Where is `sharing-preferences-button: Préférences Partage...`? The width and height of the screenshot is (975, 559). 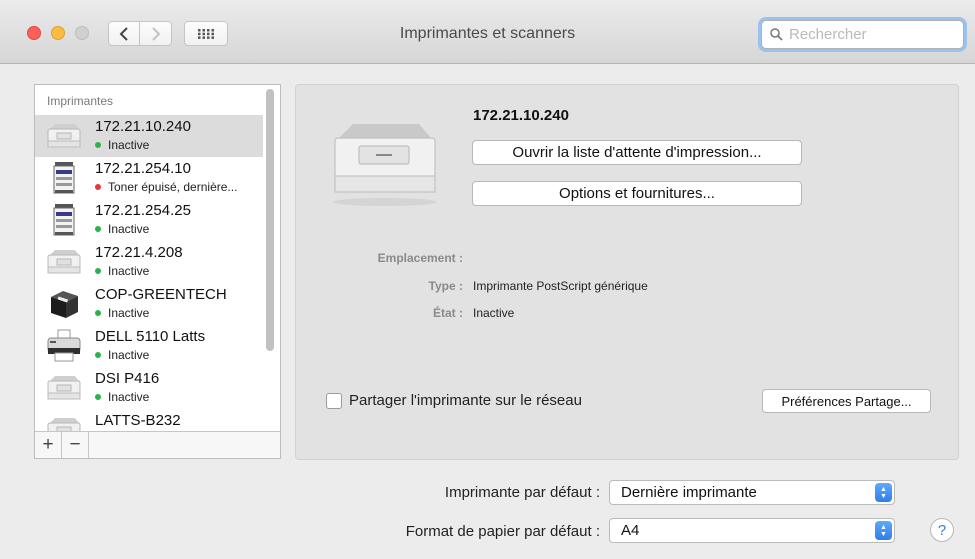
sharing-preferences-button: Préférences Partage... is located at coordinates (846, 401).